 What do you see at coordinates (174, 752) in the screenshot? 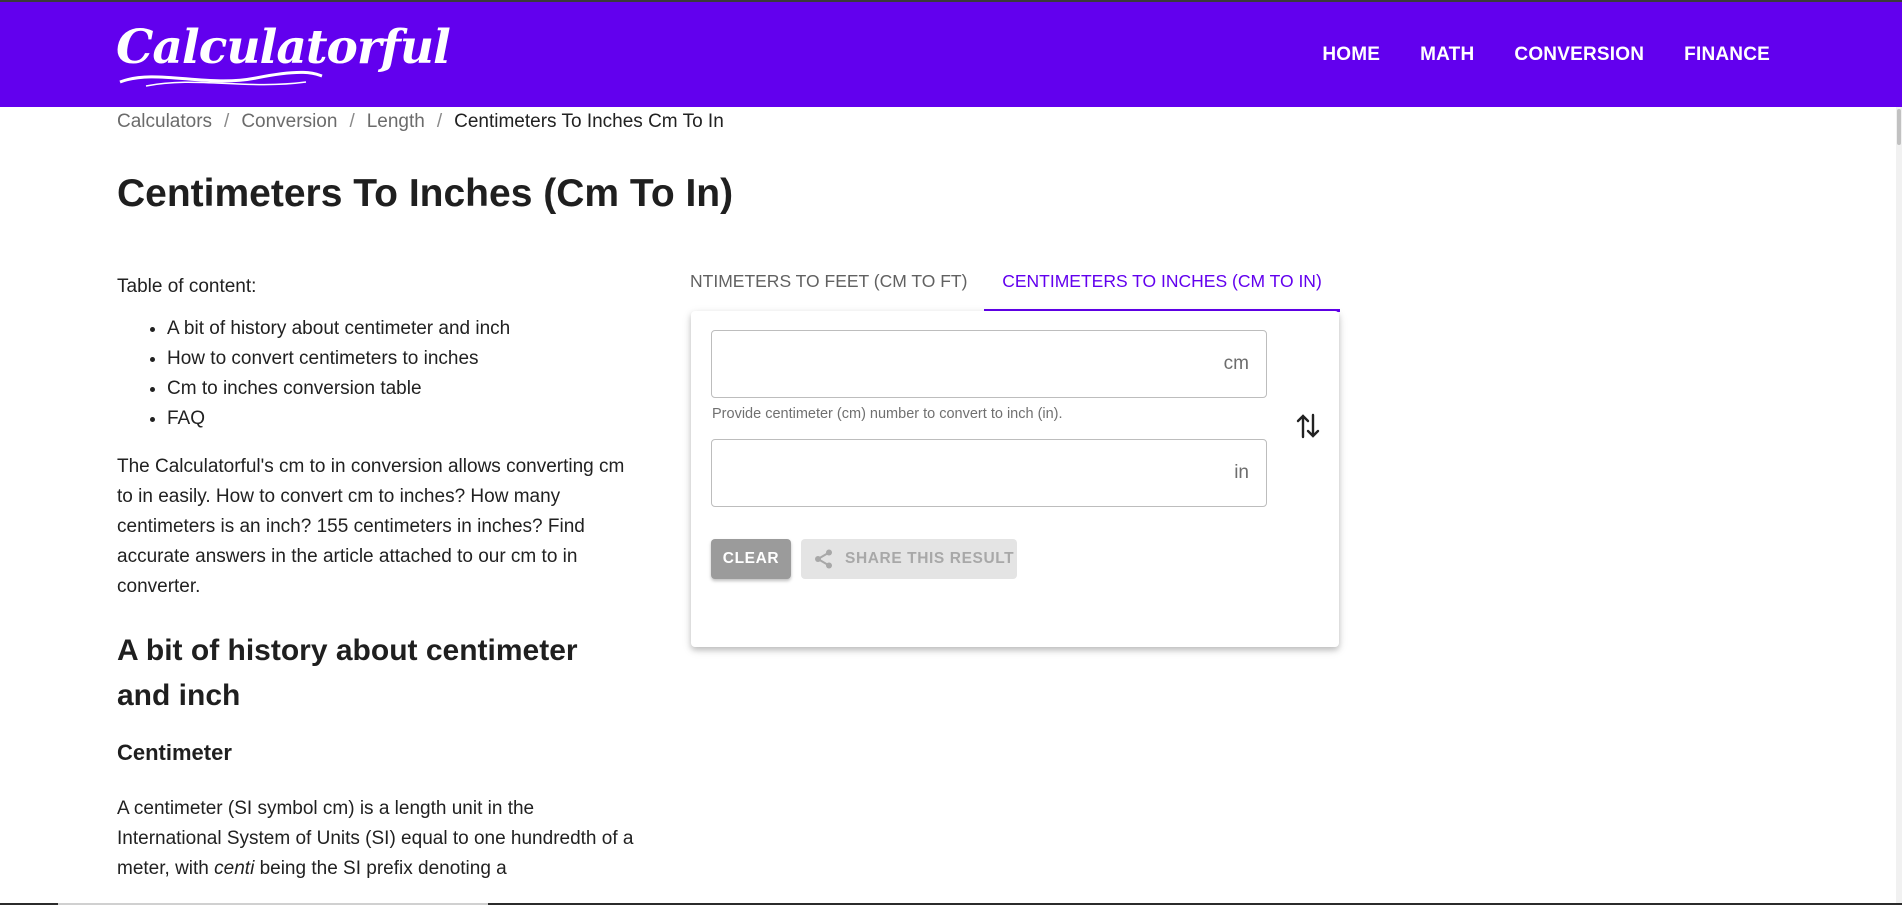
I see `subheading-centimeter: Centimeter` at bounding box center [174, 752].